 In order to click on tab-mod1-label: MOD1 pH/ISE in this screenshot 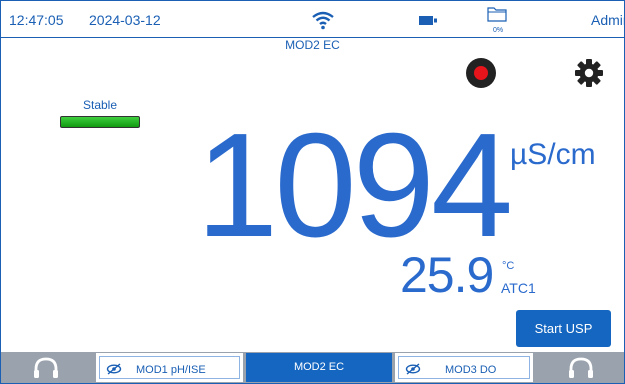, I will do `click(171, 370)`.